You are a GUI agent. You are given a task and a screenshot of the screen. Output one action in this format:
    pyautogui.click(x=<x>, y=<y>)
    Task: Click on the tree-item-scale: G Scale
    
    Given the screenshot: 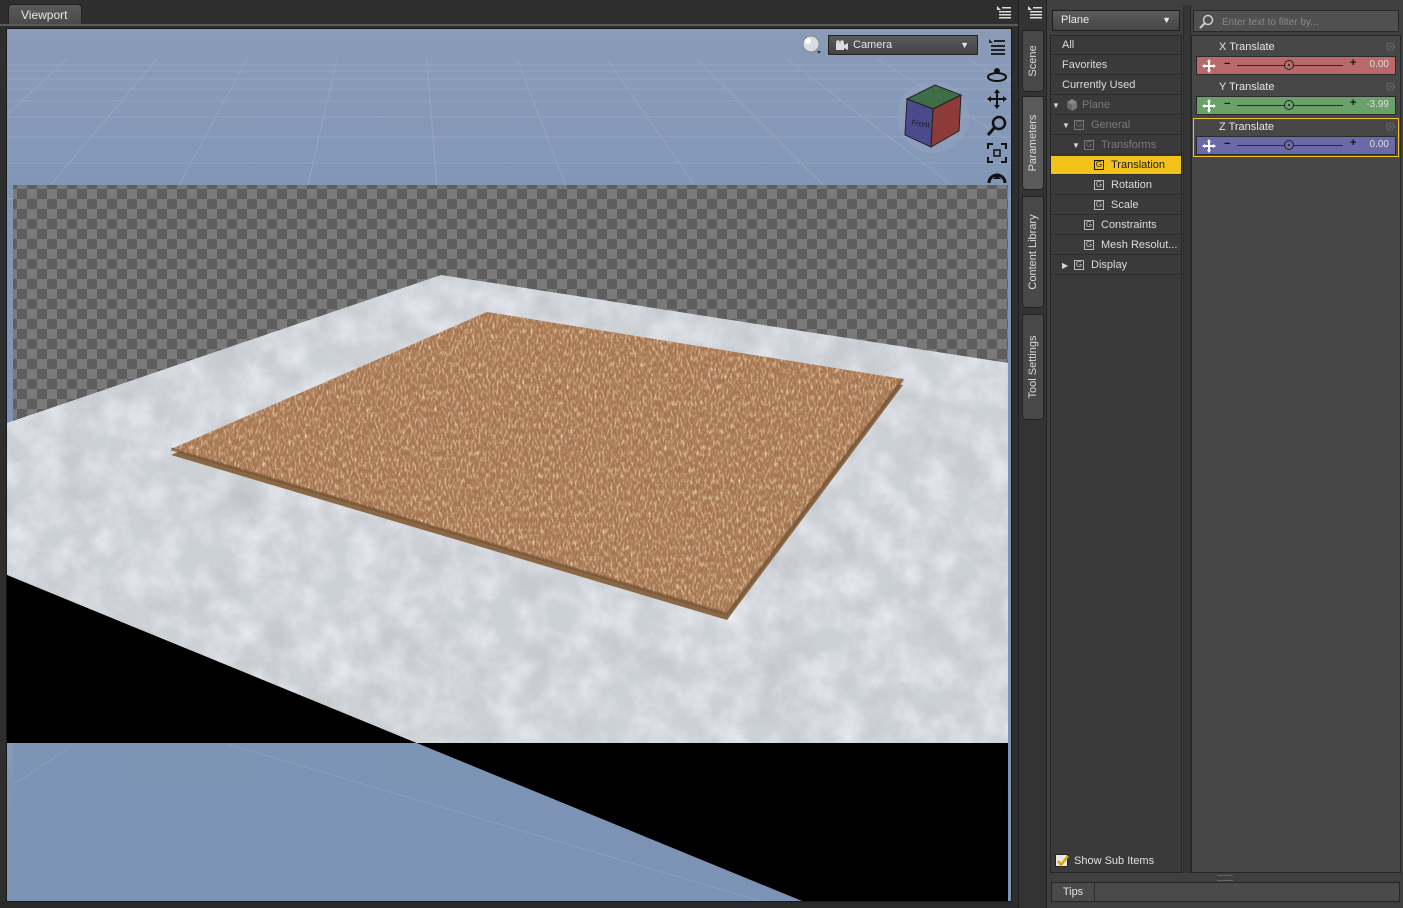 What is the action you would take?
    pyautogui.click(x=1116, y=205)
    